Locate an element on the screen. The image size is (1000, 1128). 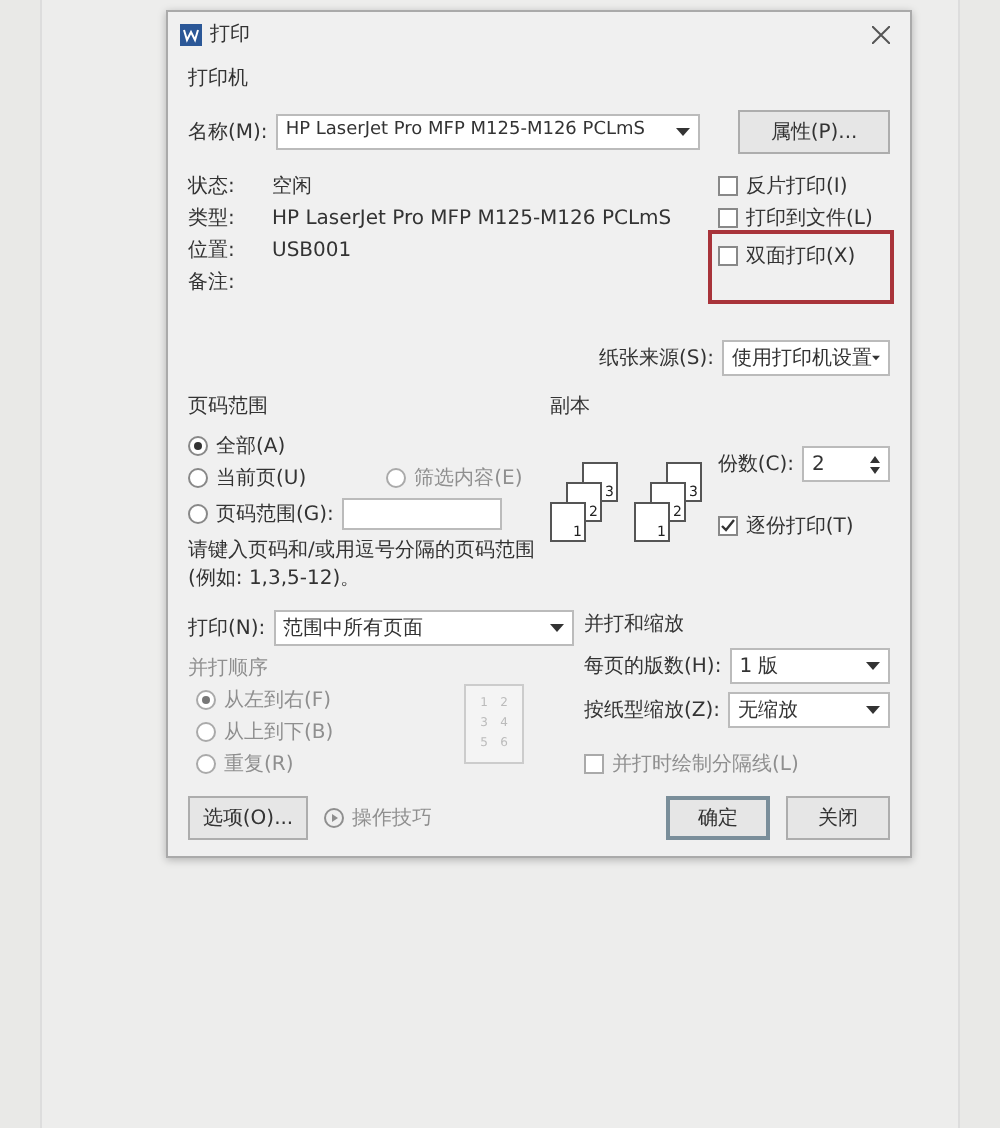
section-heading: 副本 is located at coordinates (570, 407).